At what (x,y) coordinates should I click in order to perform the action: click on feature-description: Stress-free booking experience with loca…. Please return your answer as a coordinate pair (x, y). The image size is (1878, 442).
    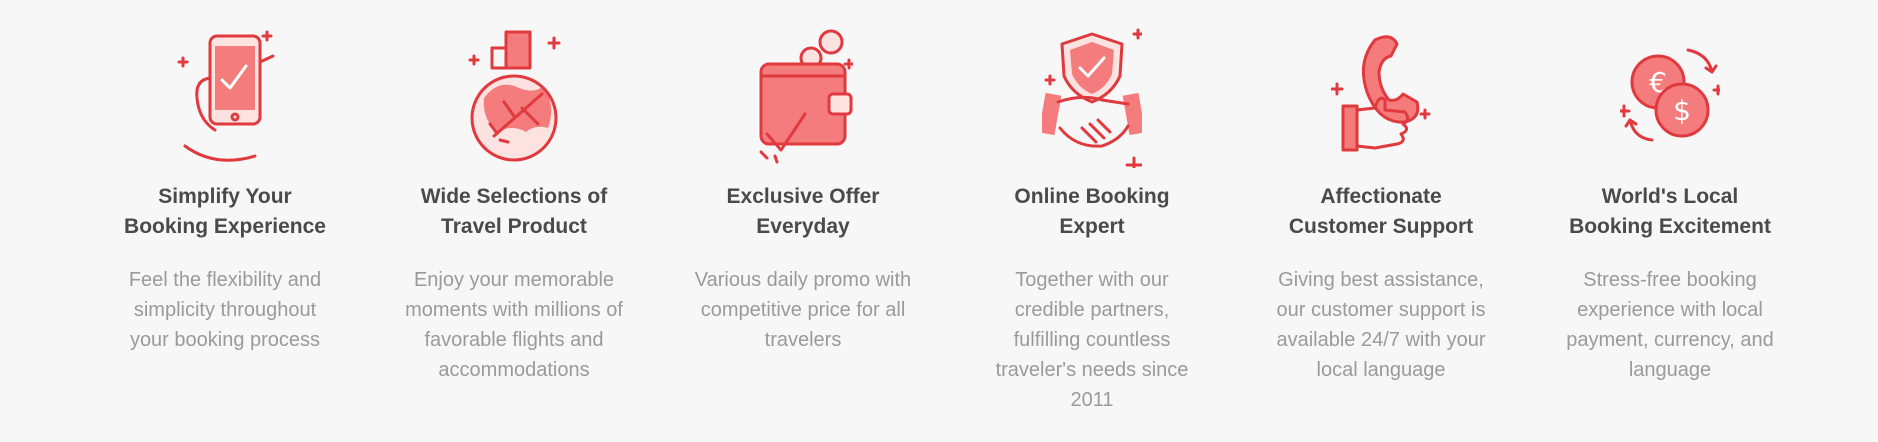
    Looking at the image, I should click on (1670, 325).